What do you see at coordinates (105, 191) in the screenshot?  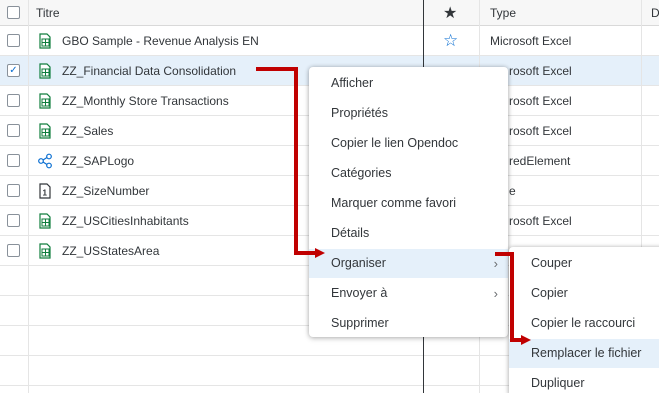 I see `row-title-link: ZZ_SizeNumber` at bounding box center [105, 191].